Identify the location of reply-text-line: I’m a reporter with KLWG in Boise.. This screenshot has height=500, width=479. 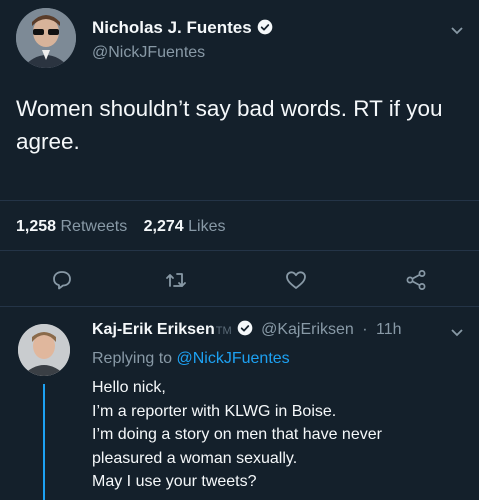
(214, 411).